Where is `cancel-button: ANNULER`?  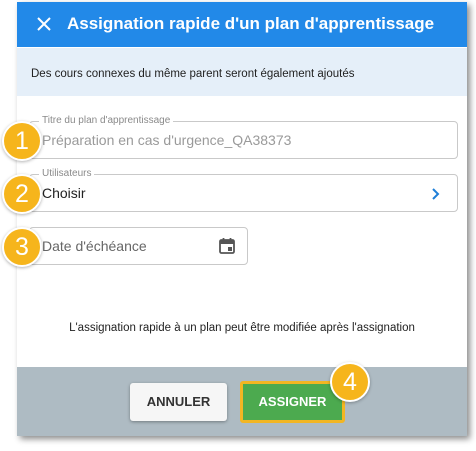
cancel-button: ANNULER is located at coordinates (178, 402).